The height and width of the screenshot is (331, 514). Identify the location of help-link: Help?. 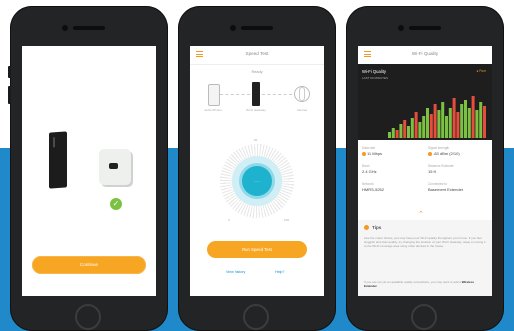
(279, 272).